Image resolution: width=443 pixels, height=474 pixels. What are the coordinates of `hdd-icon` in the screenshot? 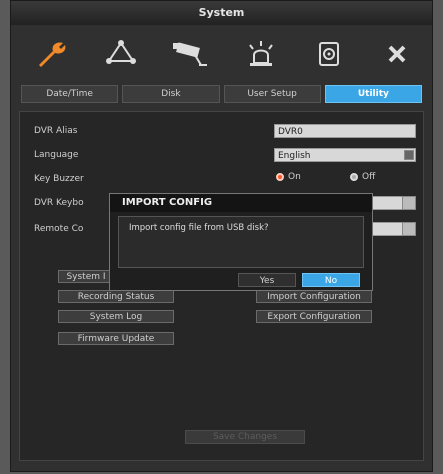 It's located at (329, 54).